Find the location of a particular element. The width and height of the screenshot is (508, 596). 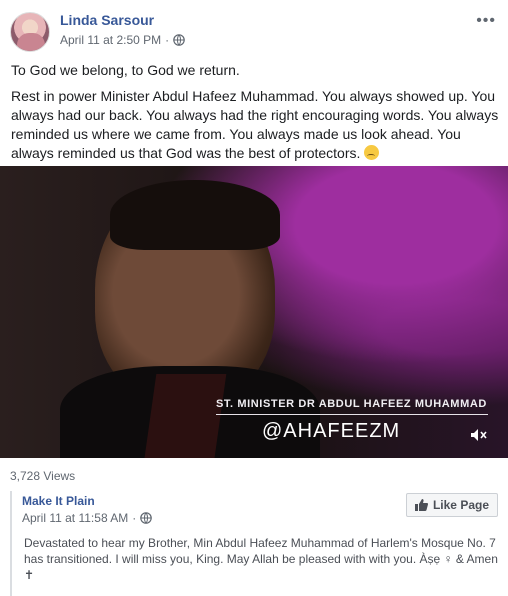

view-count: 3,728 Views is located at coordinates (43, 476).